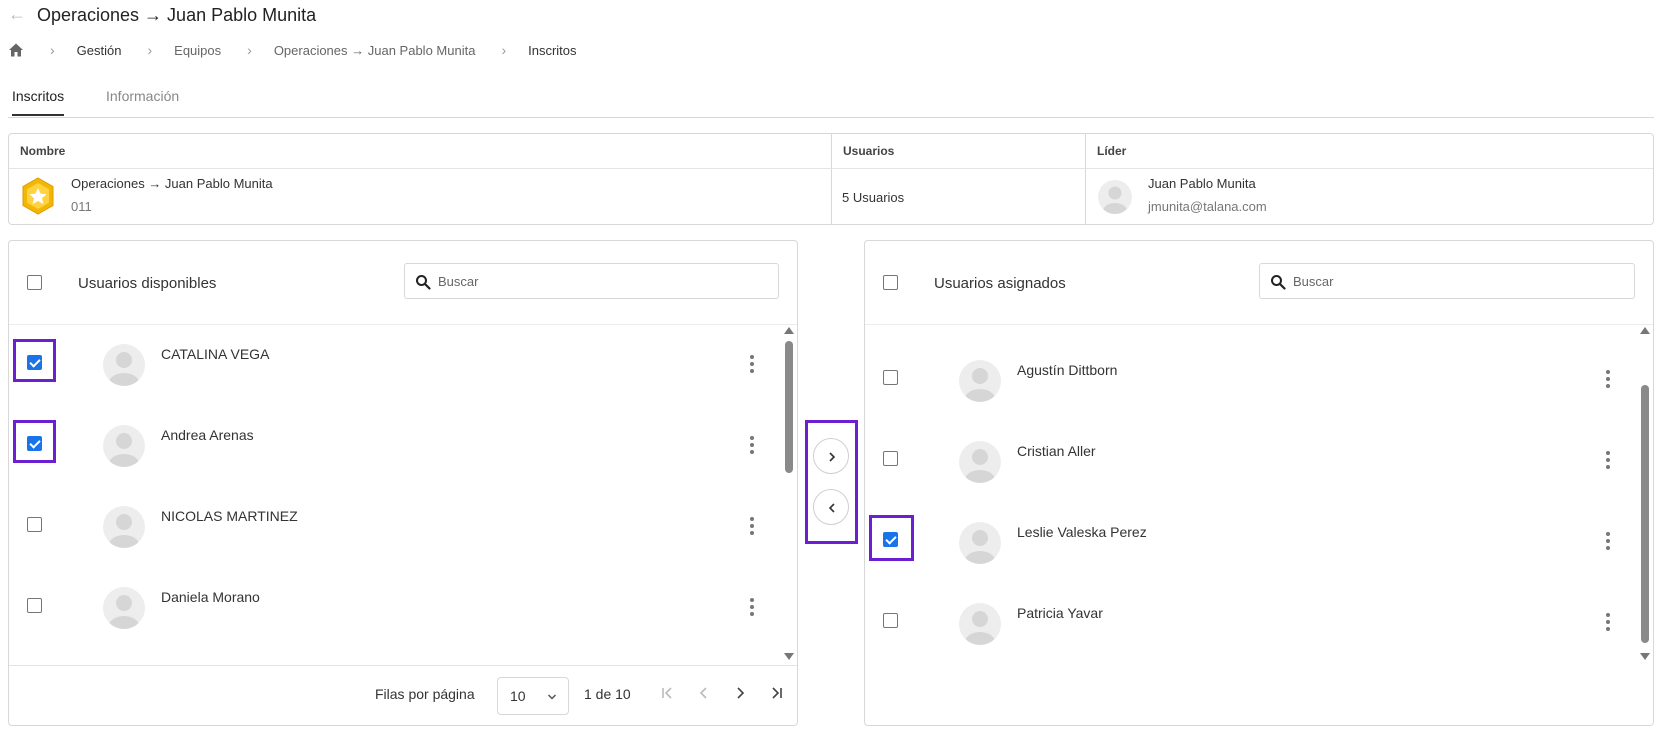 This screenshot has height=740, width=1662. Describe the element at coordinates (588, 281) in the screenshot. I see `available-search-input` at that location.